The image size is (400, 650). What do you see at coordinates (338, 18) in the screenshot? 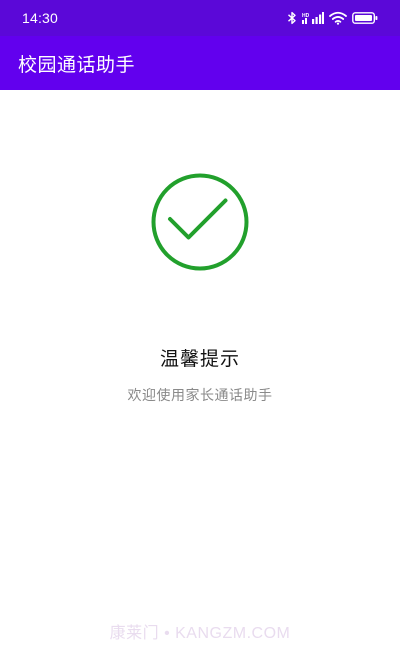
I see `wifi-icon` at bounding box center [338, 18].